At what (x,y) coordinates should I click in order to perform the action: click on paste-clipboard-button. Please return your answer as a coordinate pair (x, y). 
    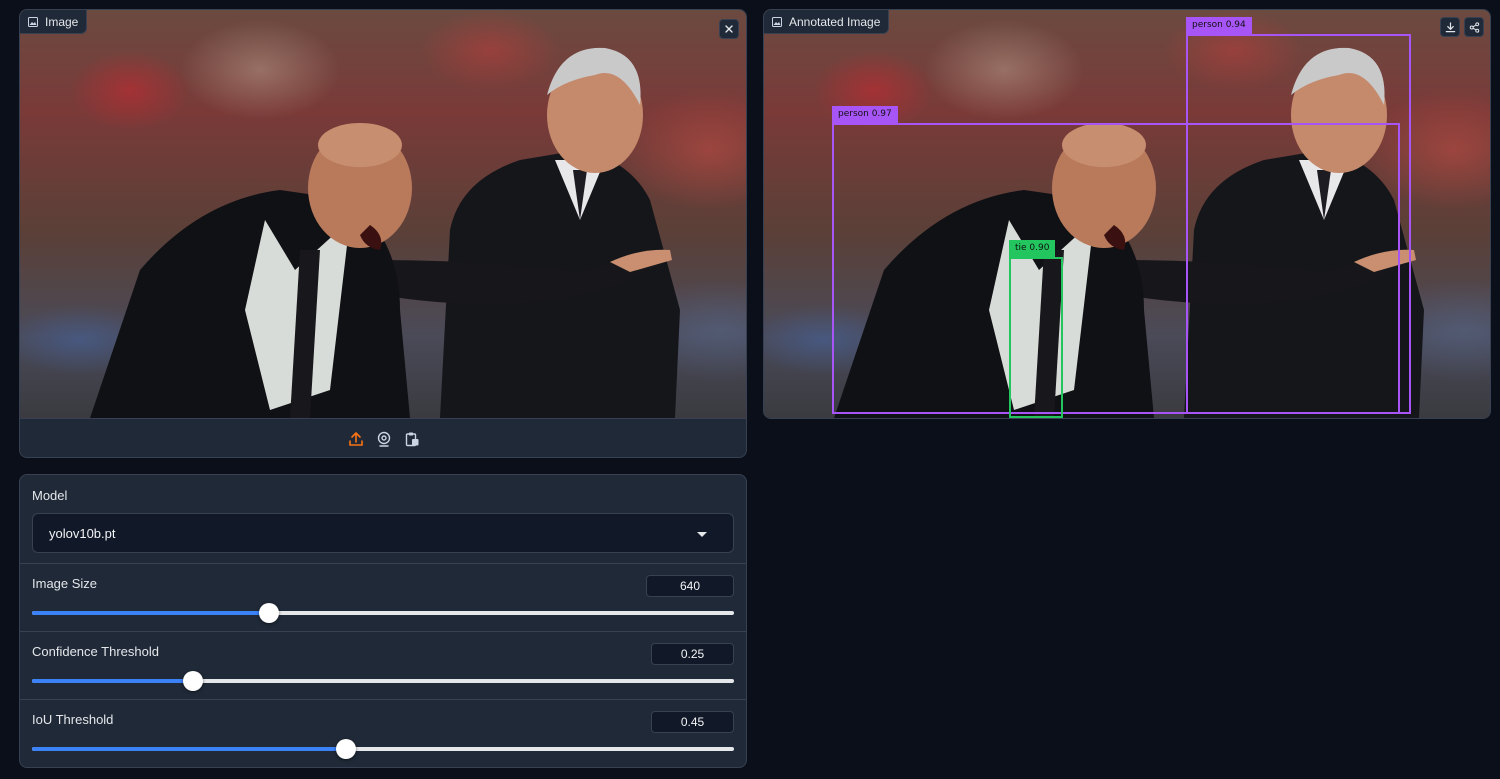
    Looking at the image, I should click on (412, 439).